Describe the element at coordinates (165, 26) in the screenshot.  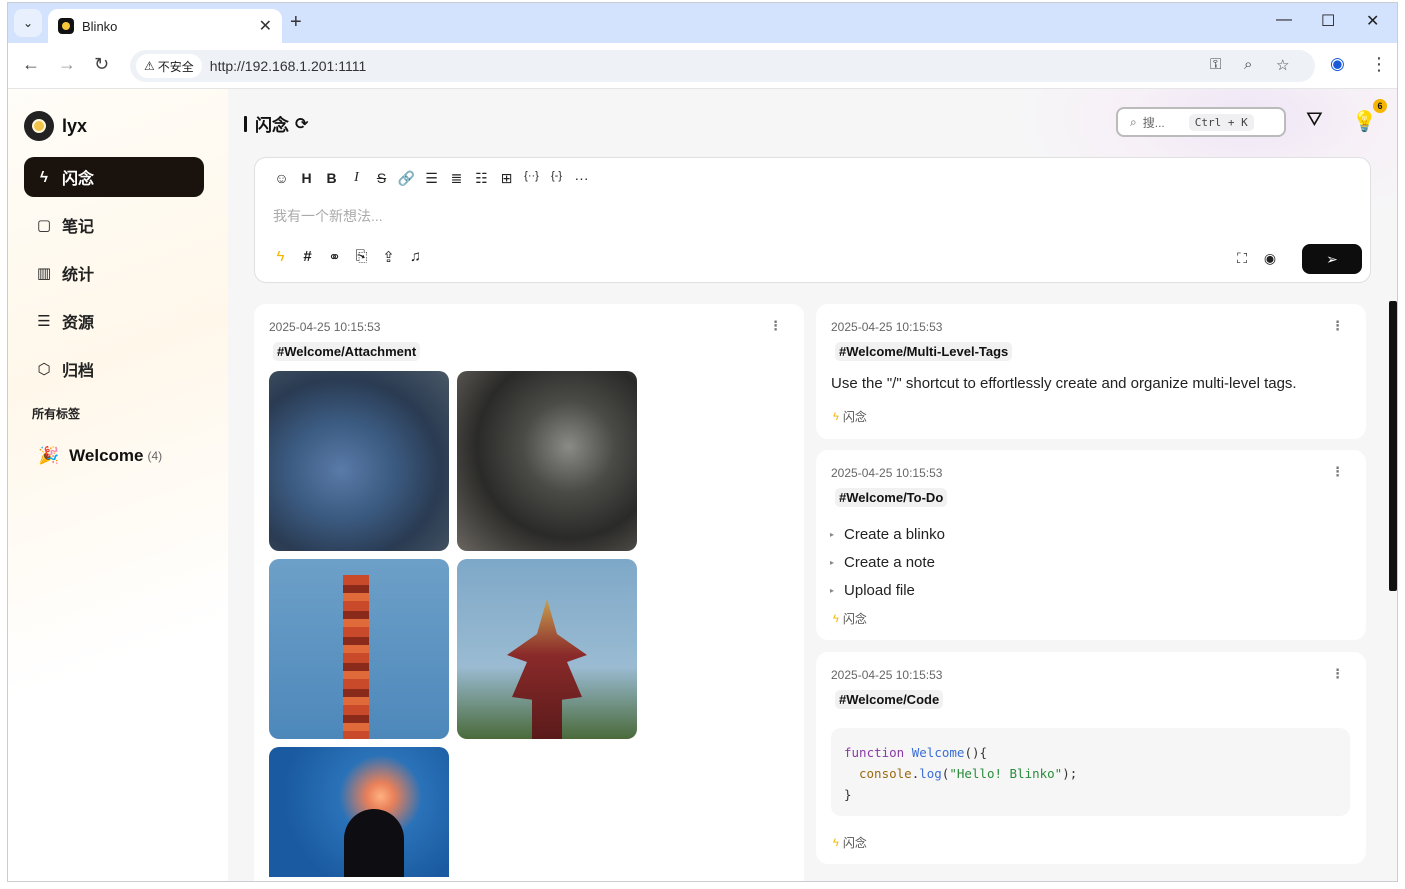
I see `browser-tab: Blinko ✕` at that location.